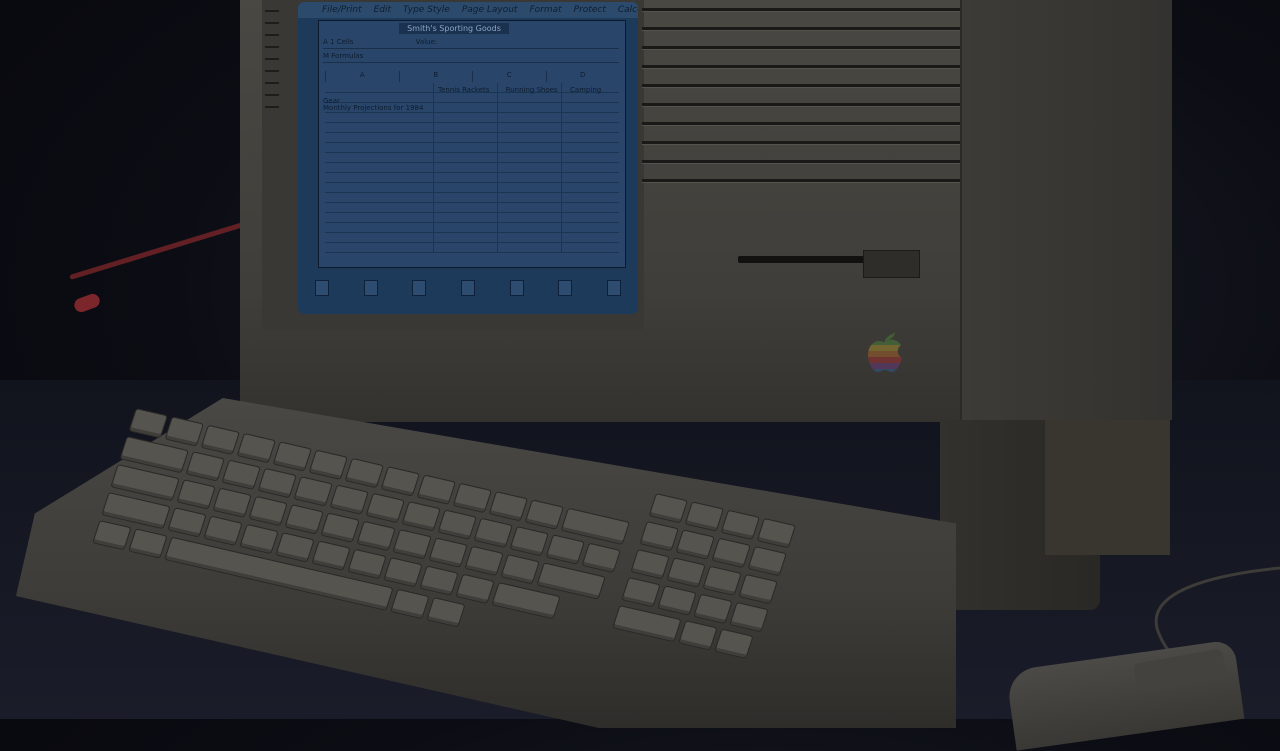  I want to click on menu-page-layout: Page Layout, so click(489, 10).